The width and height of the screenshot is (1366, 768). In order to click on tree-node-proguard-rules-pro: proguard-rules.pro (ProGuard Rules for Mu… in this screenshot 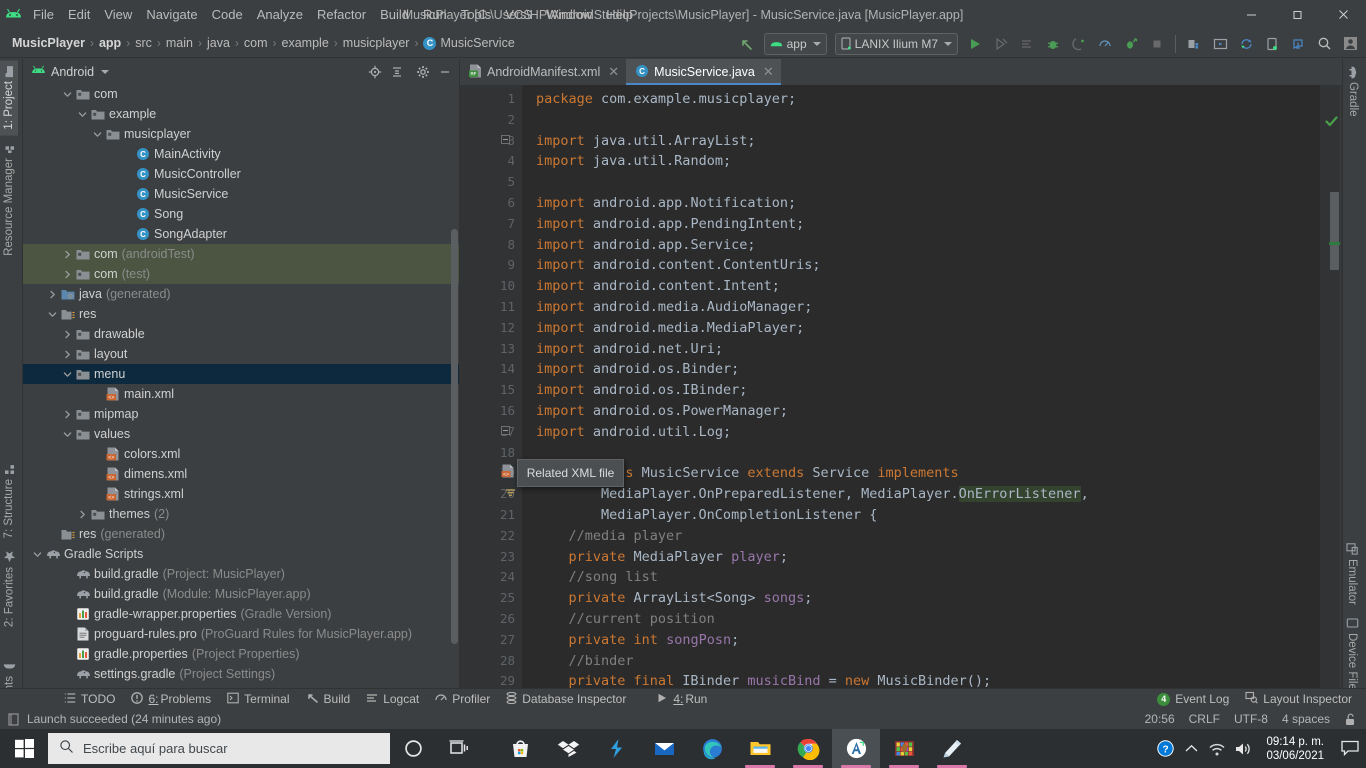, I will do `click(241, 634)`.